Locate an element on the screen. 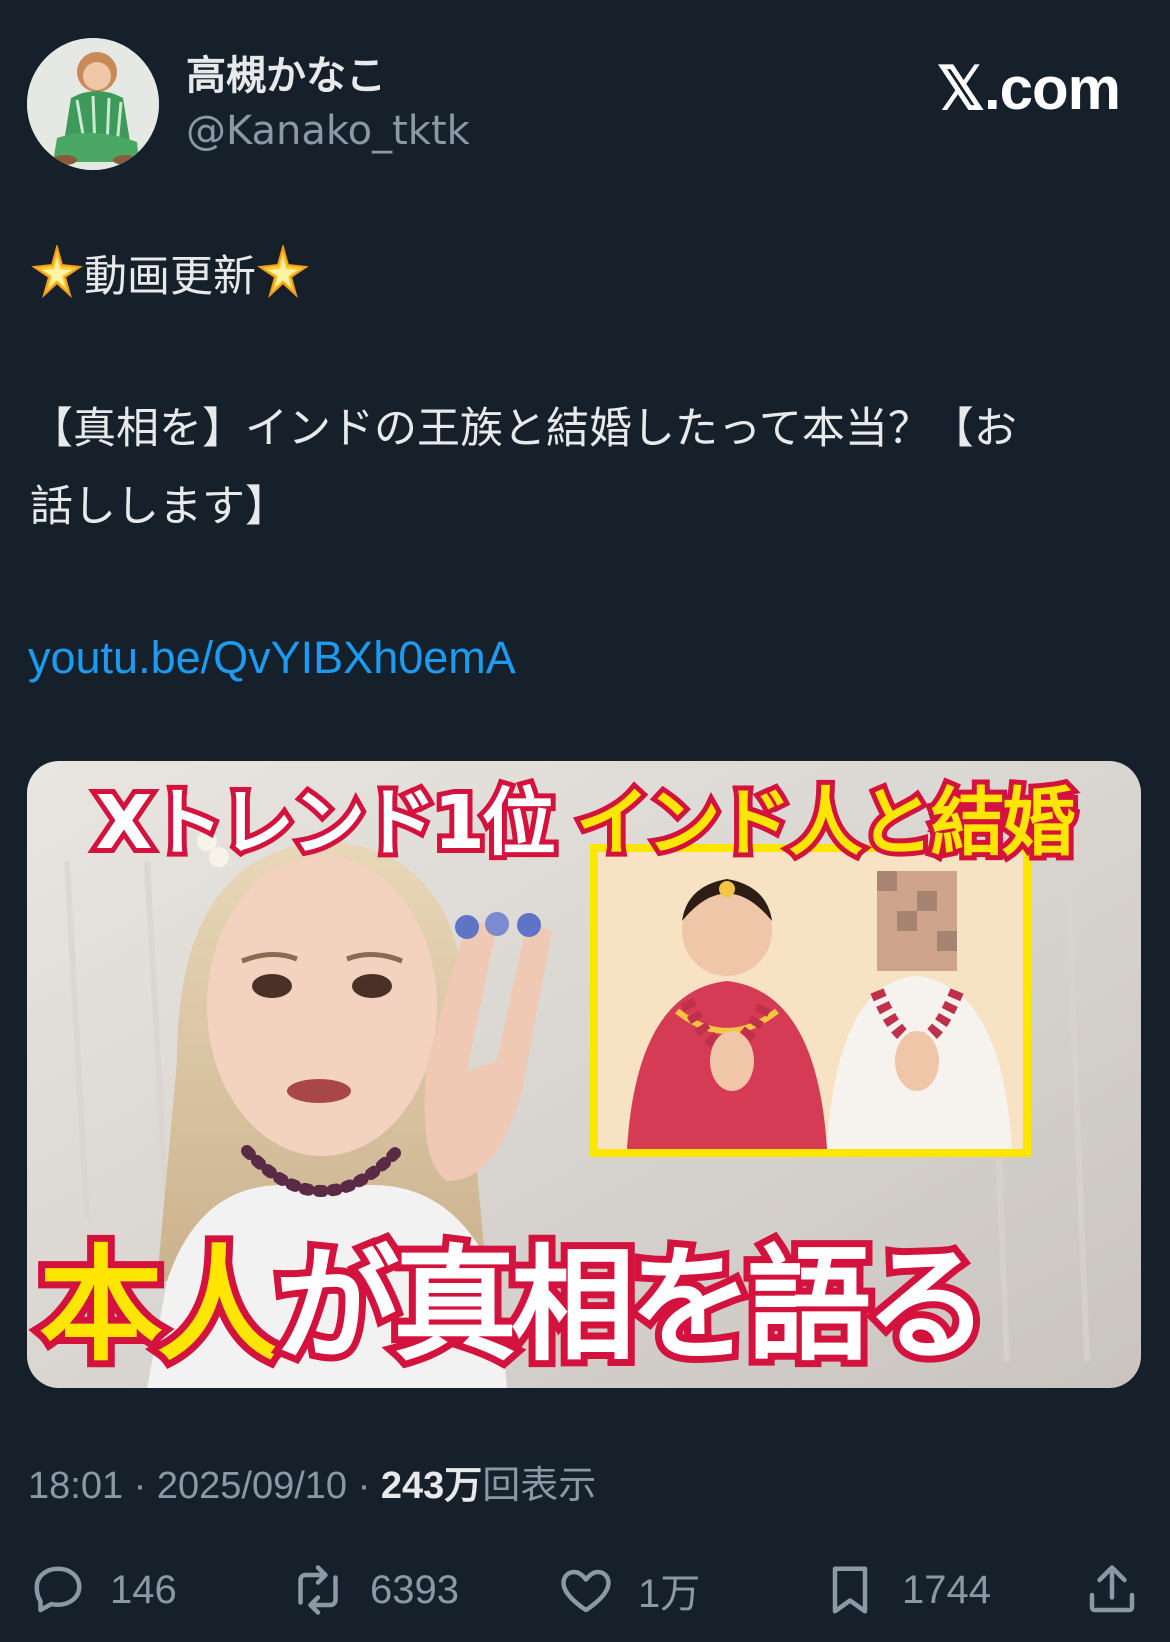 Image resolution: width=1170 pixels, height=1642 pixels. like-button: 1万 is located at coordinates (628, 1590).